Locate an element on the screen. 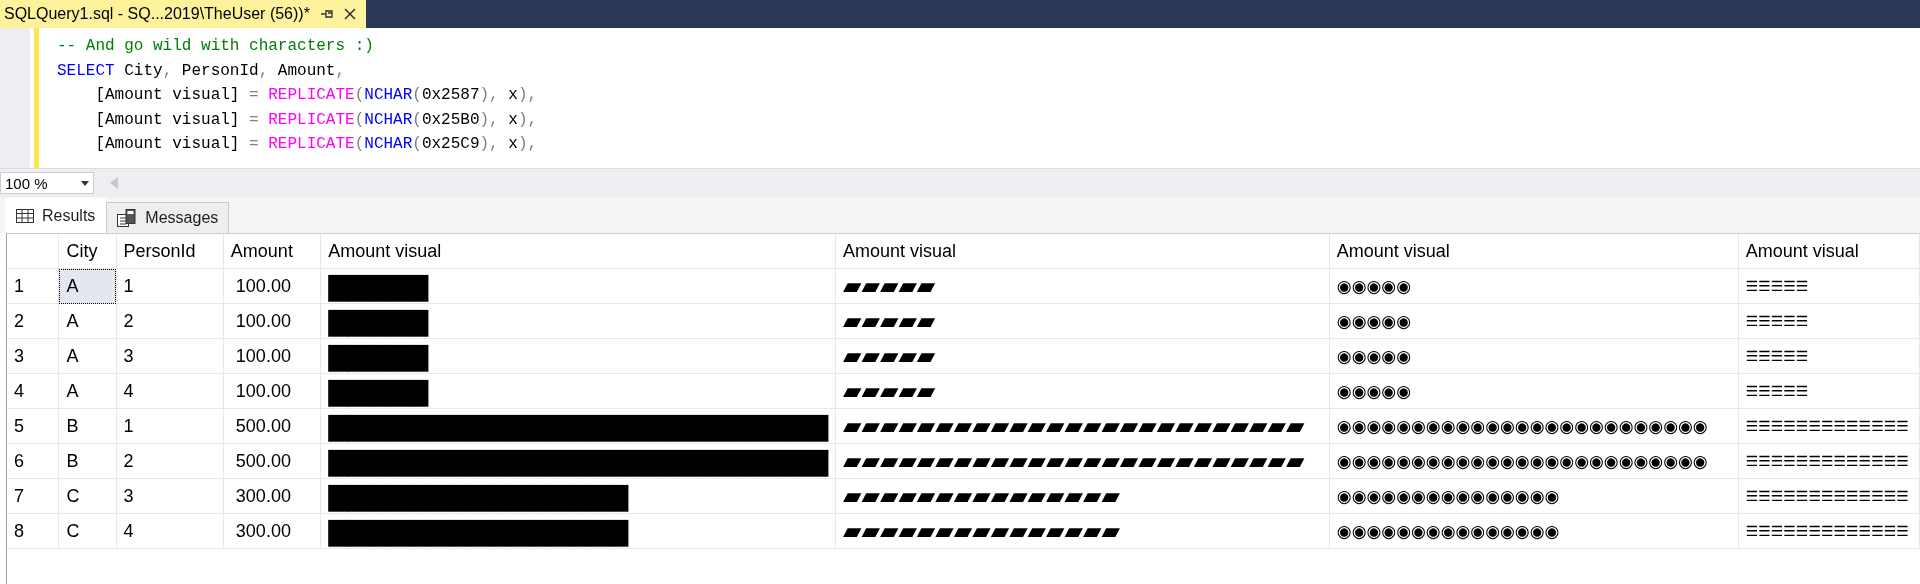 Image resolution: width=1920 pixels, height=584 pixels. column-header: Amount is located at coordinates (272, 251).